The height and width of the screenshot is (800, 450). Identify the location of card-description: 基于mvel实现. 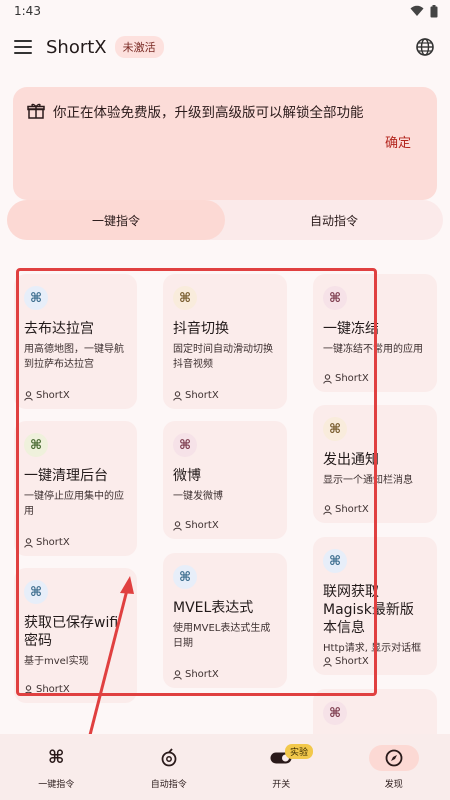
(56, 661).